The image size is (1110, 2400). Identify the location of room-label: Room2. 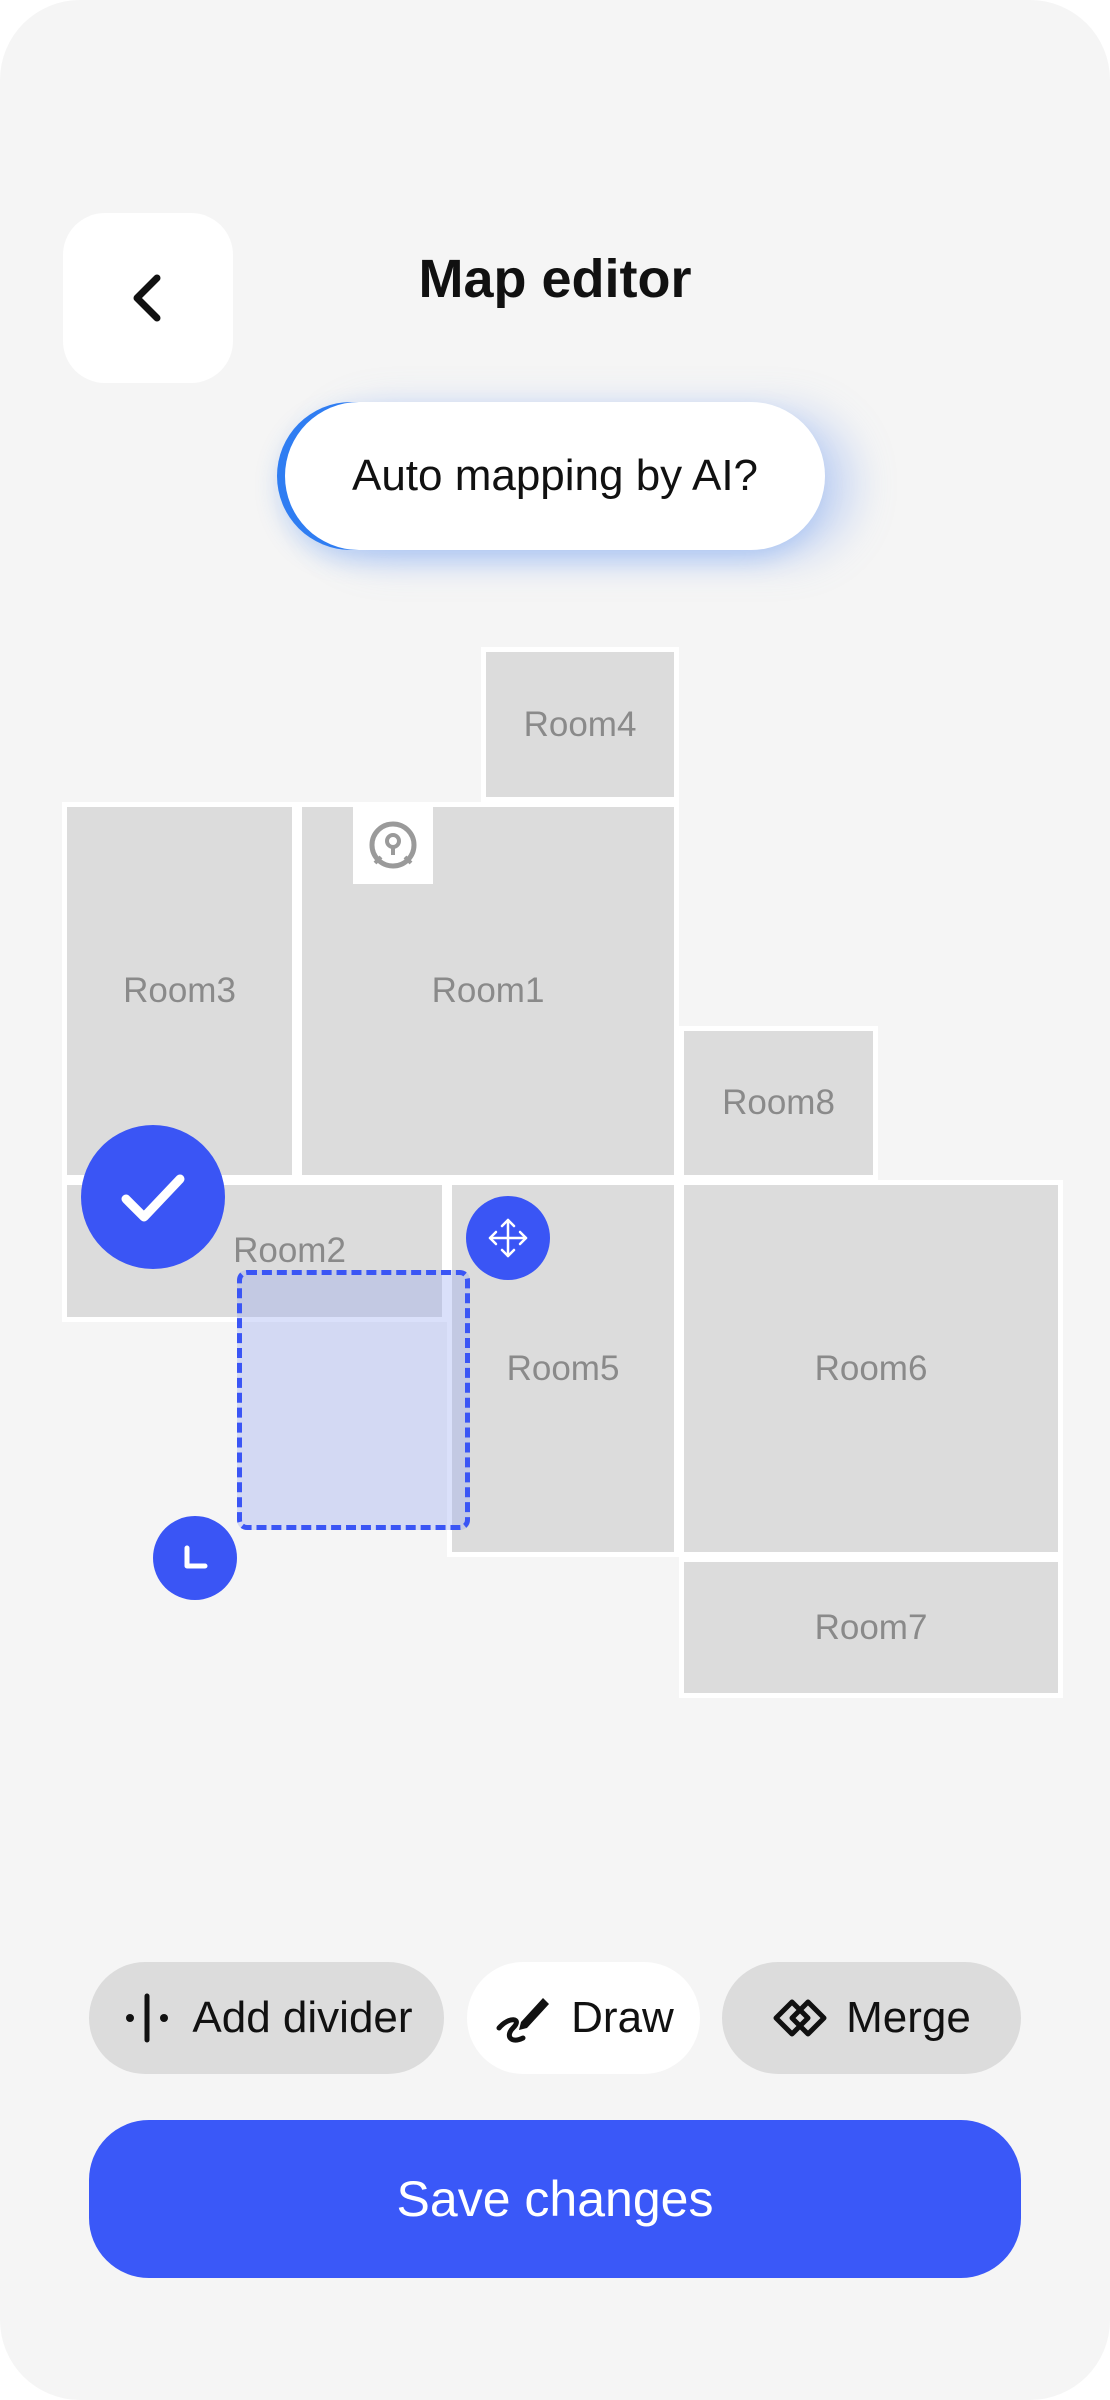
(289, 1250).